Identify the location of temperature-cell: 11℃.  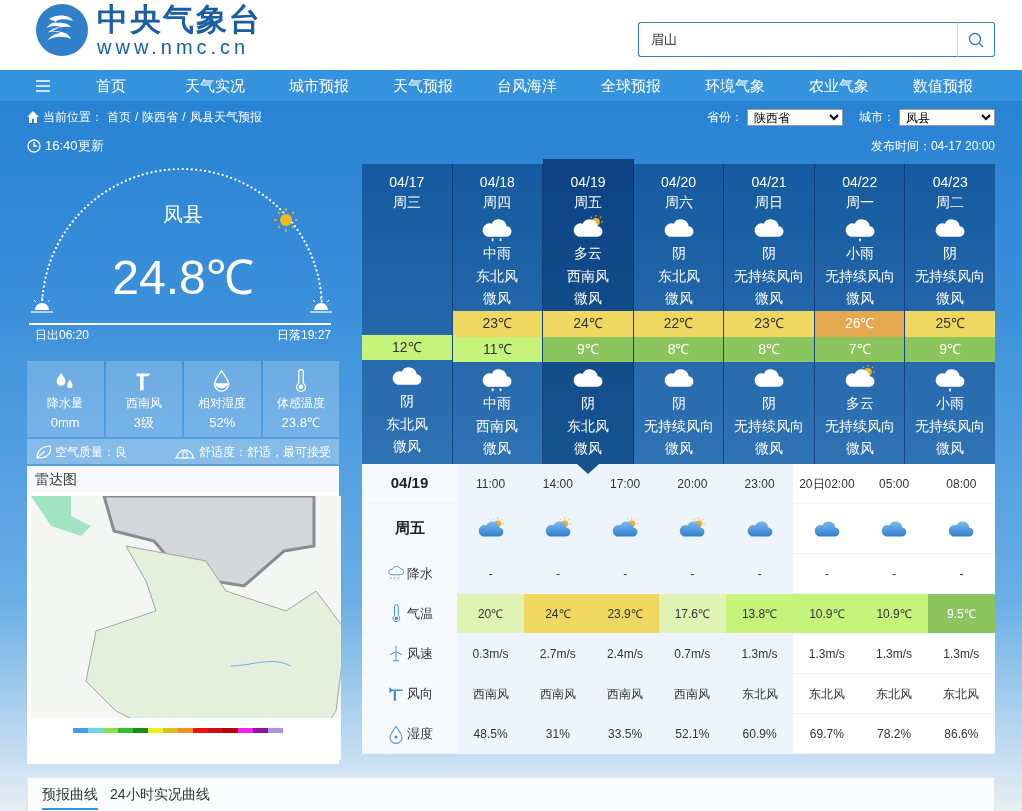
(497, 349).